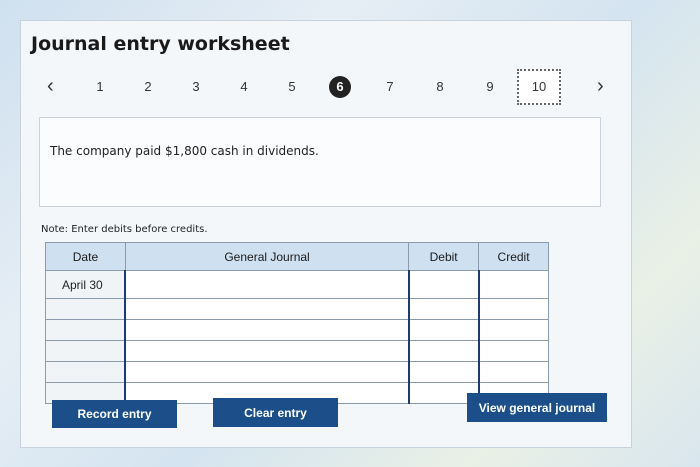  Describe the element at coordinates (114, 414) in the screenshot. I see `record-entry-button: Record entry` at that location.